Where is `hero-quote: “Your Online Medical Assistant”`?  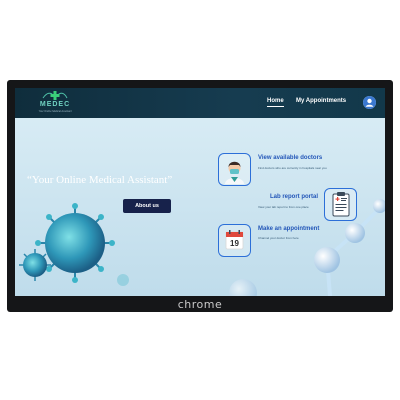 hero-quote: “Your Online Medical Assistant” is located at coordinates (100, 180).